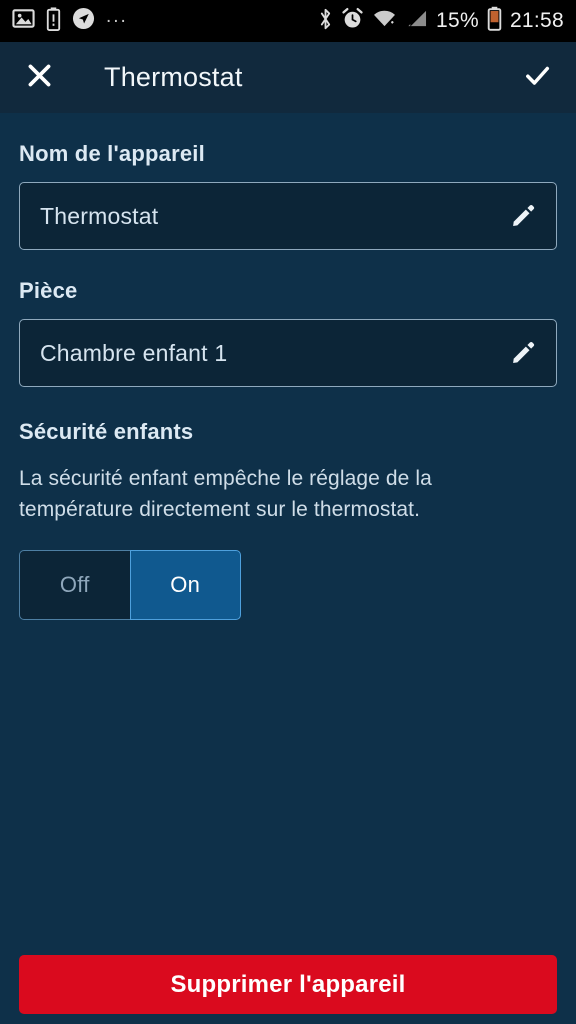  I want to click on close-icon, so click(39, 78).